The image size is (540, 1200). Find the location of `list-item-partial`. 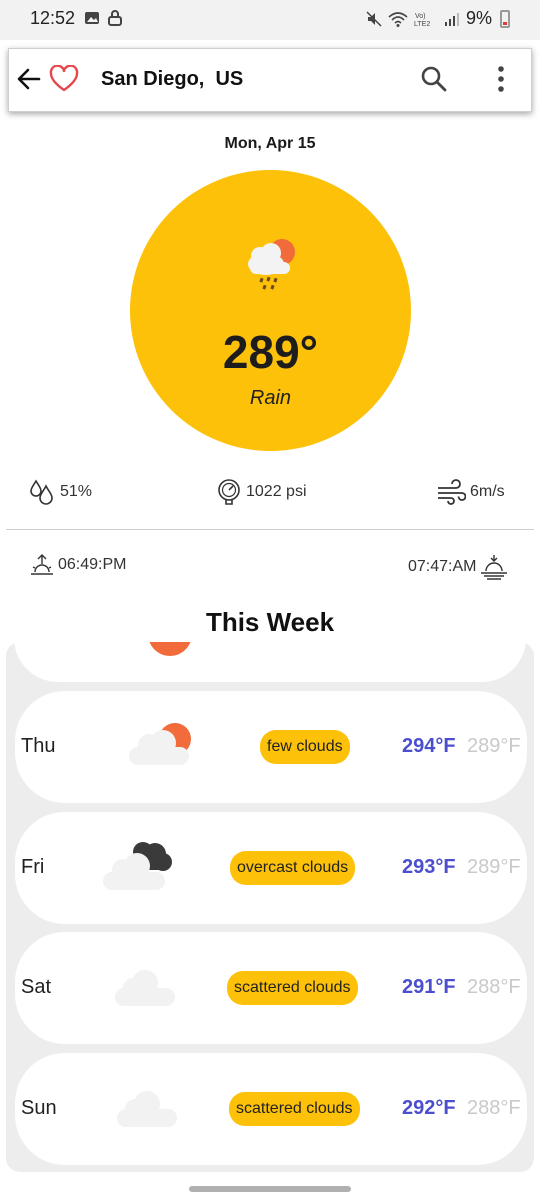

list-item-partial is located at coordinates (270, 662).